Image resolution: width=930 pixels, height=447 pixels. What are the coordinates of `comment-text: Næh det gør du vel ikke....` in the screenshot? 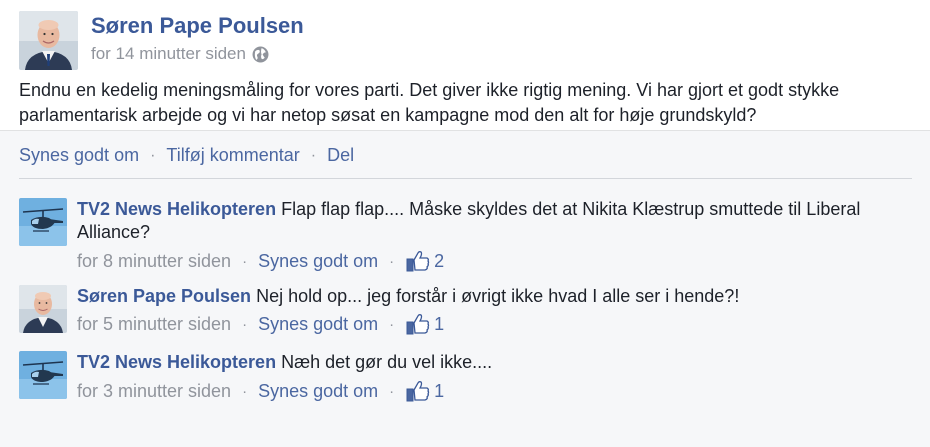 It's located at (387, 362).